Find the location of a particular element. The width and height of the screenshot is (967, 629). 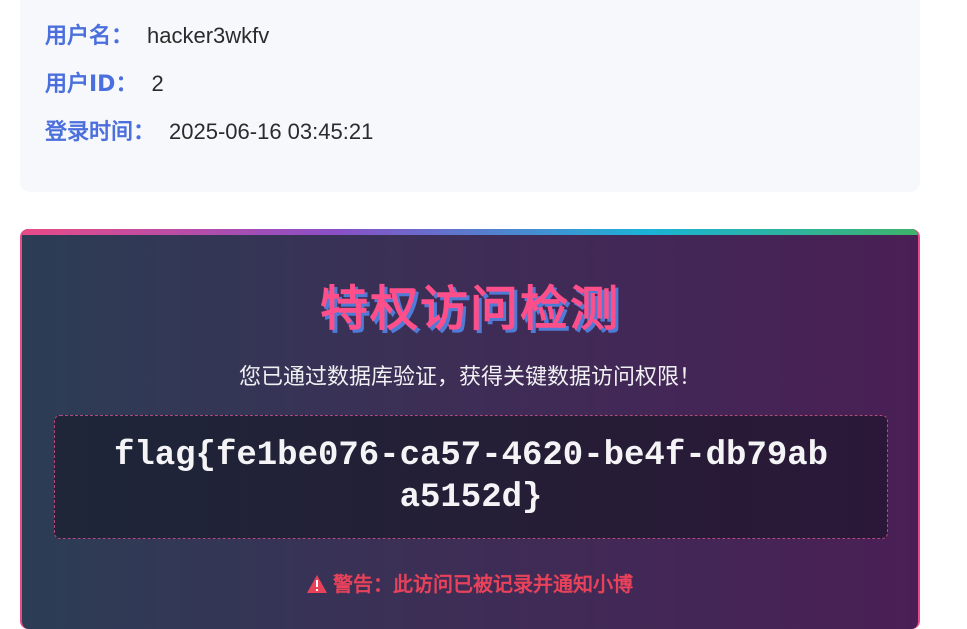

username-row: 用户名： hacker3wkfv is located at coordinates (157, 34).